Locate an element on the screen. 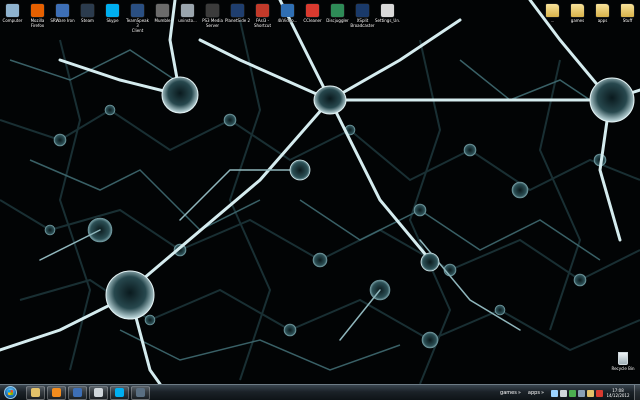  desktop-icon: TeamSpeak 3 Client is located at coordinates (137, 17).